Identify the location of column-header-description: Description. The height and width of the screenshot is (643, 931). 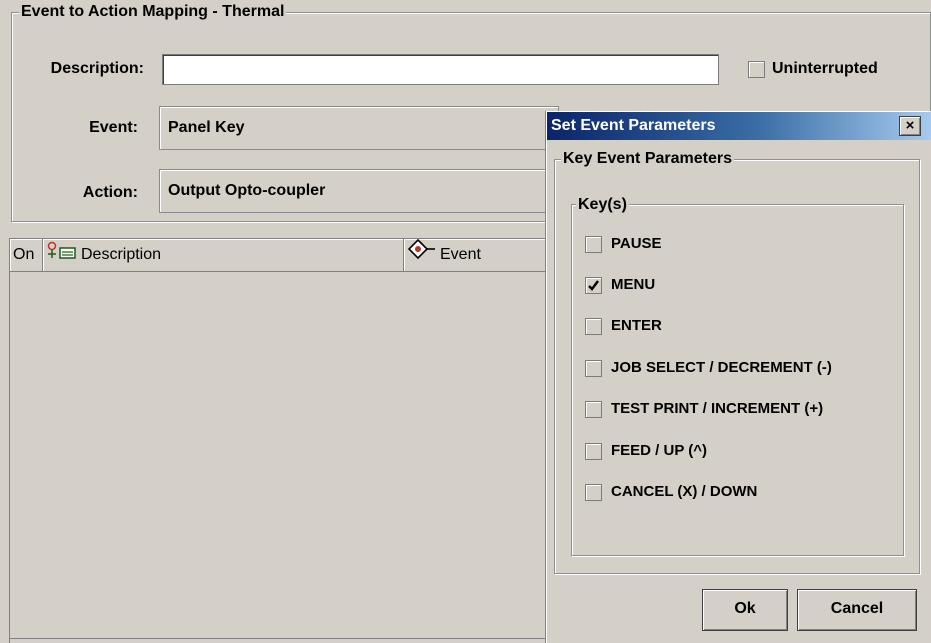
(223, 255).